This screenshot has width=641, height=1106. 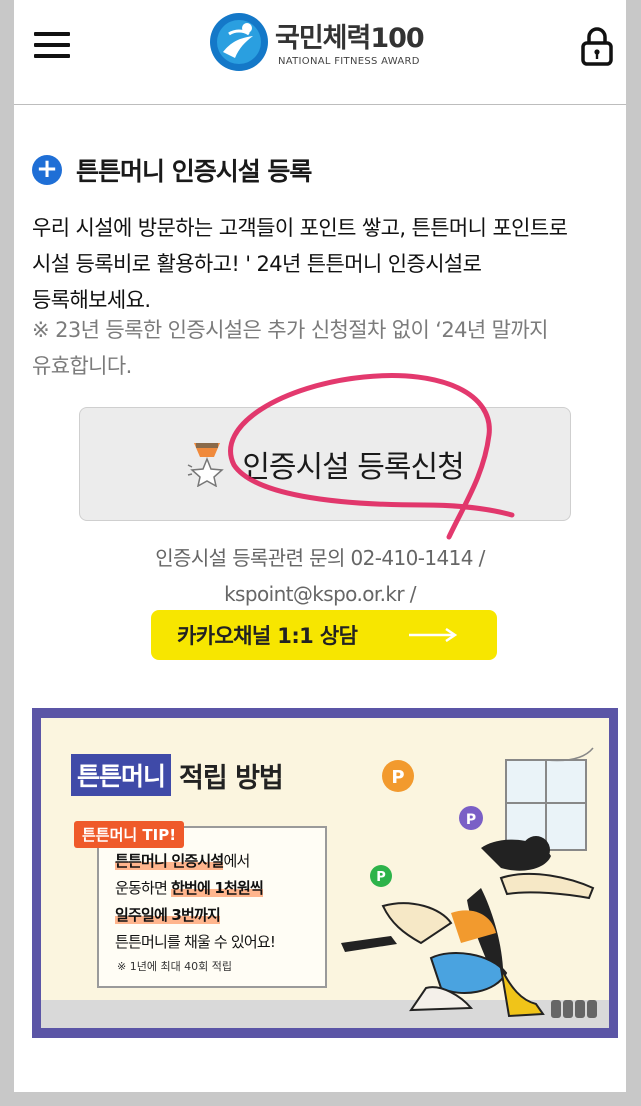 I want to click on logo-title: 국민체력100, so click(x=350, y=38).